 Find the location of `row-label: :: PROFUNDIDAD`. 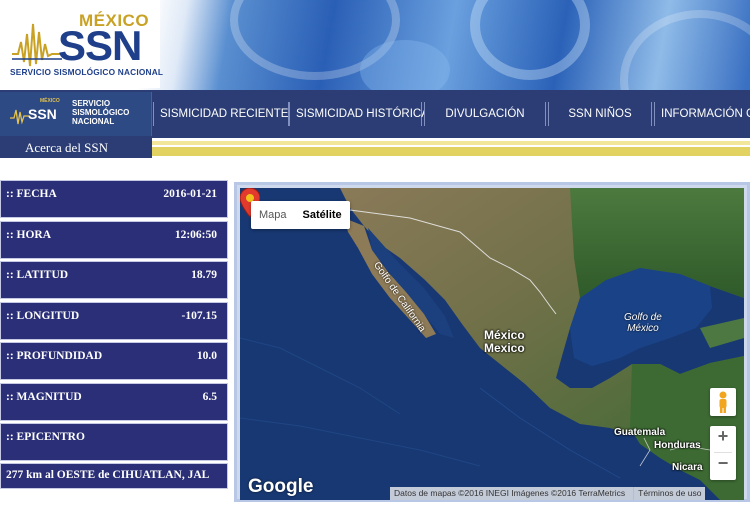

row-label: :: PROFUNDIDAD is located at coordinates (54, 356).